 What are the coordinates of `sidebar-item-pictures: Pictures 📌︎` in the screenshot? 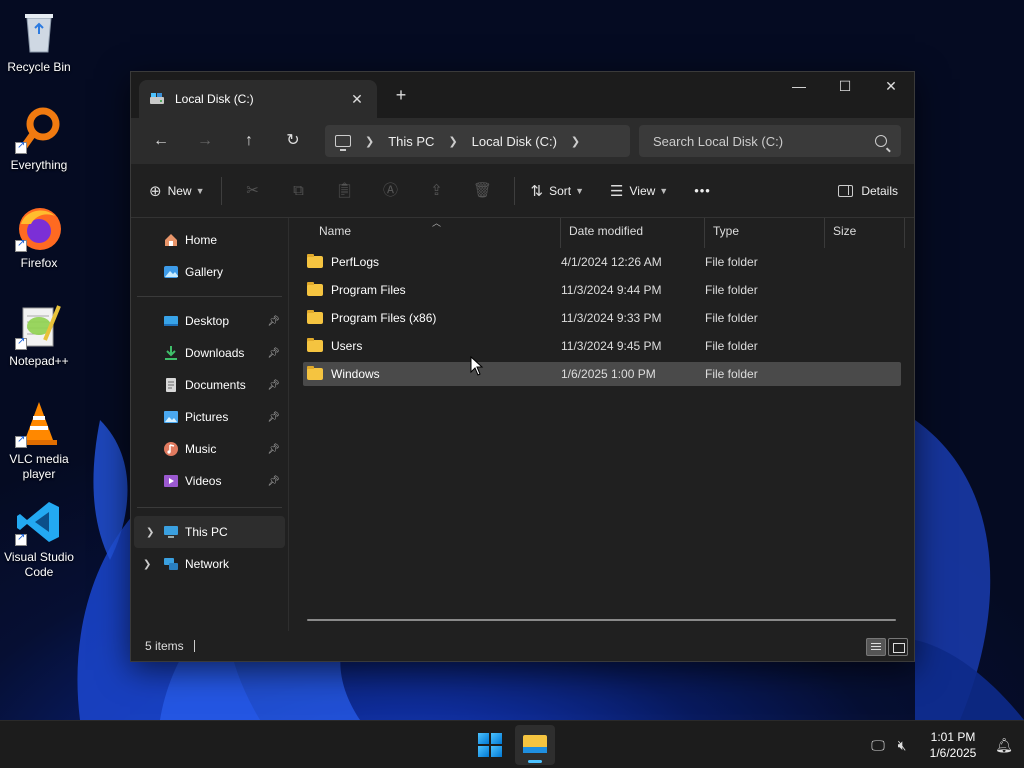 It's located at (209, 417).